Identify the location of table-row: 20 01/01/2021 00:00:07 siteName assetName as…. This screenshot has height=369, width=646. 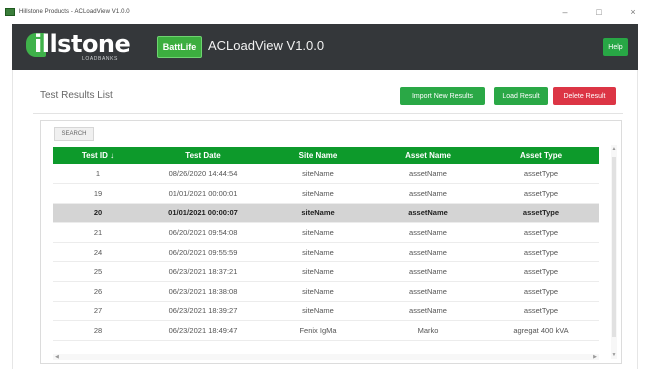
(326, 213).